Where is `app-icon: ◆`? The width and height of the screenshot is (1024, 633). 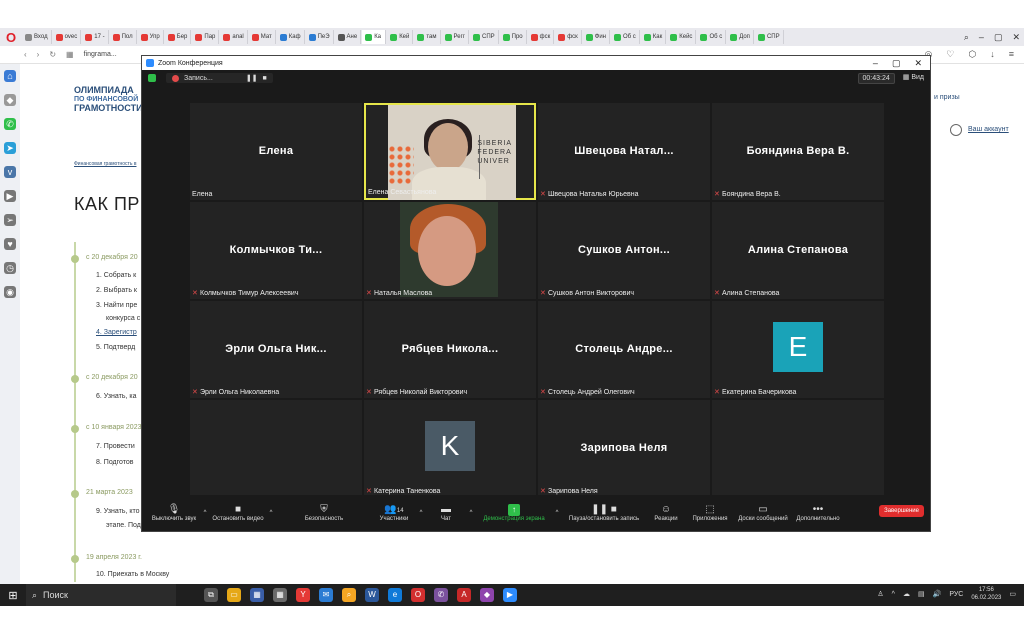 app-icon: ◆ is located at coordinates (487, 595).